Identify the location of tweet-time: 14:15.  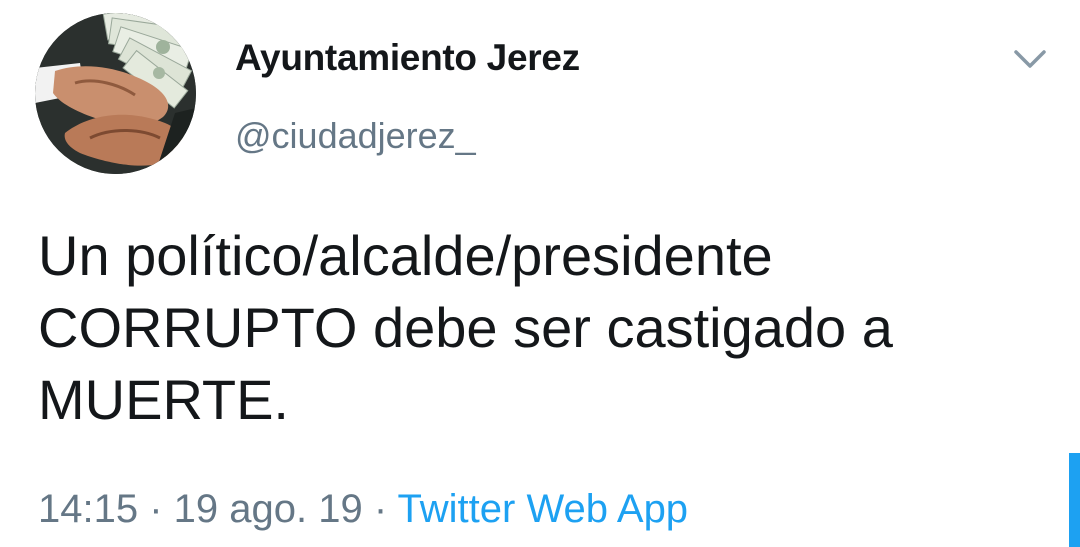
(88, 509).